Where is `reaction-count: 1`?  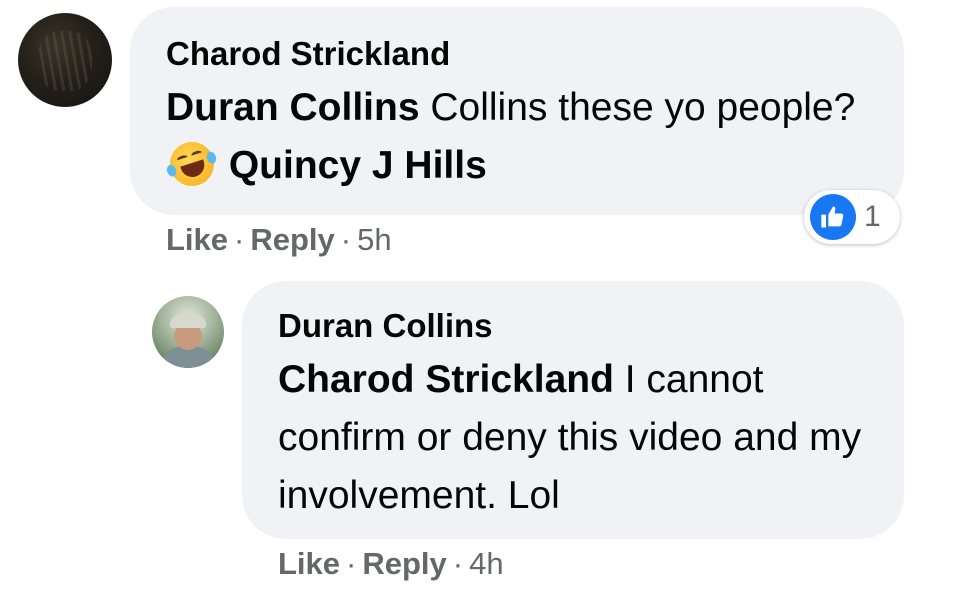 reaction-count: 1 is located at coordinates (872, 216).